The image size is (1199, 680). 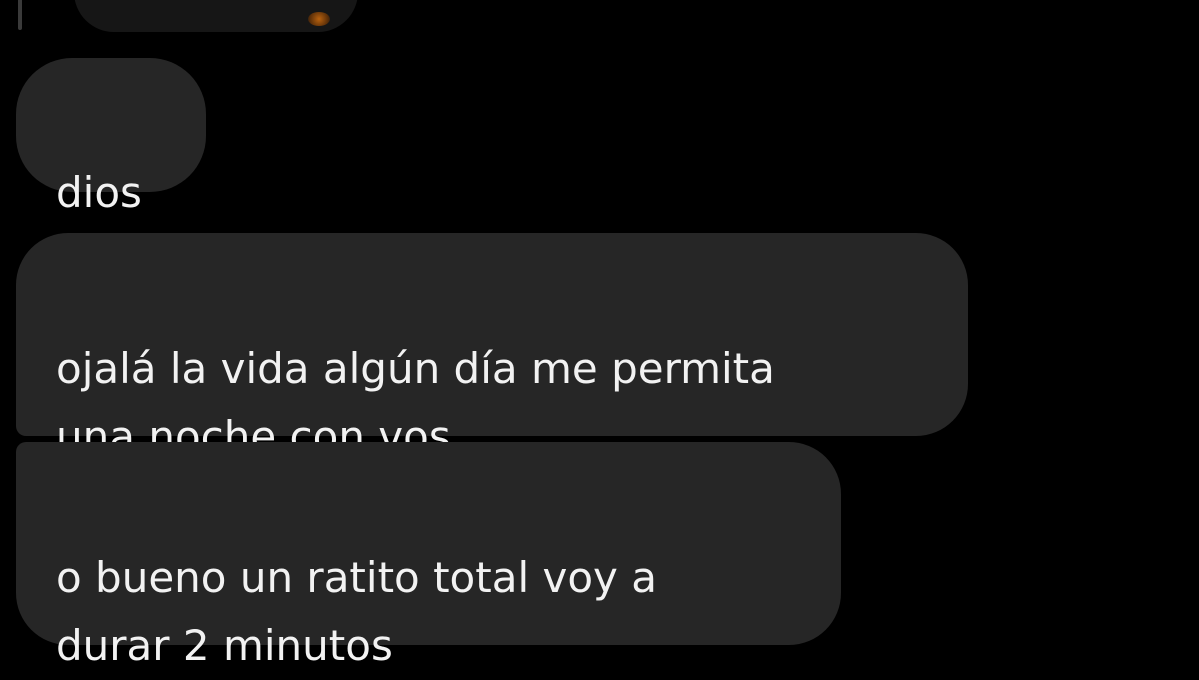 I want to click on shared-media-preview, so click(x=216, y=16).